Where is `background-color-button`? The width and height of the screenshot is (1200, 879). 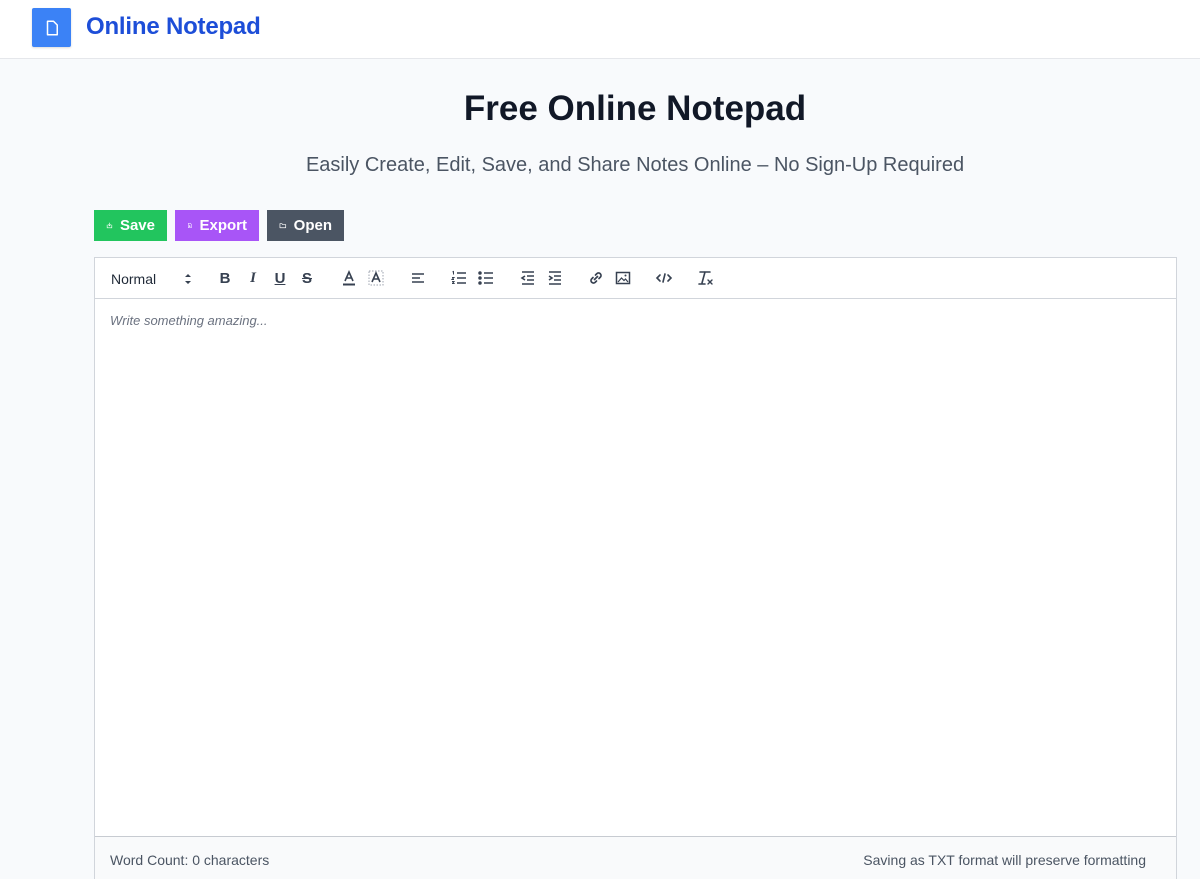 background-color-button is located at coordinates (376, 278).